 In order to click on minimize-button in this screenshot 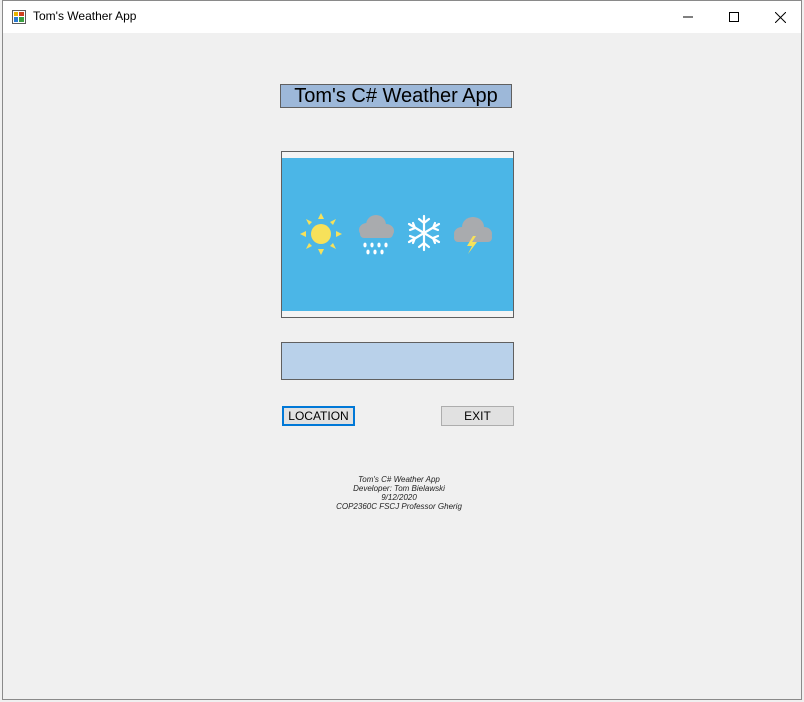, I will do `click(688, 17)`.